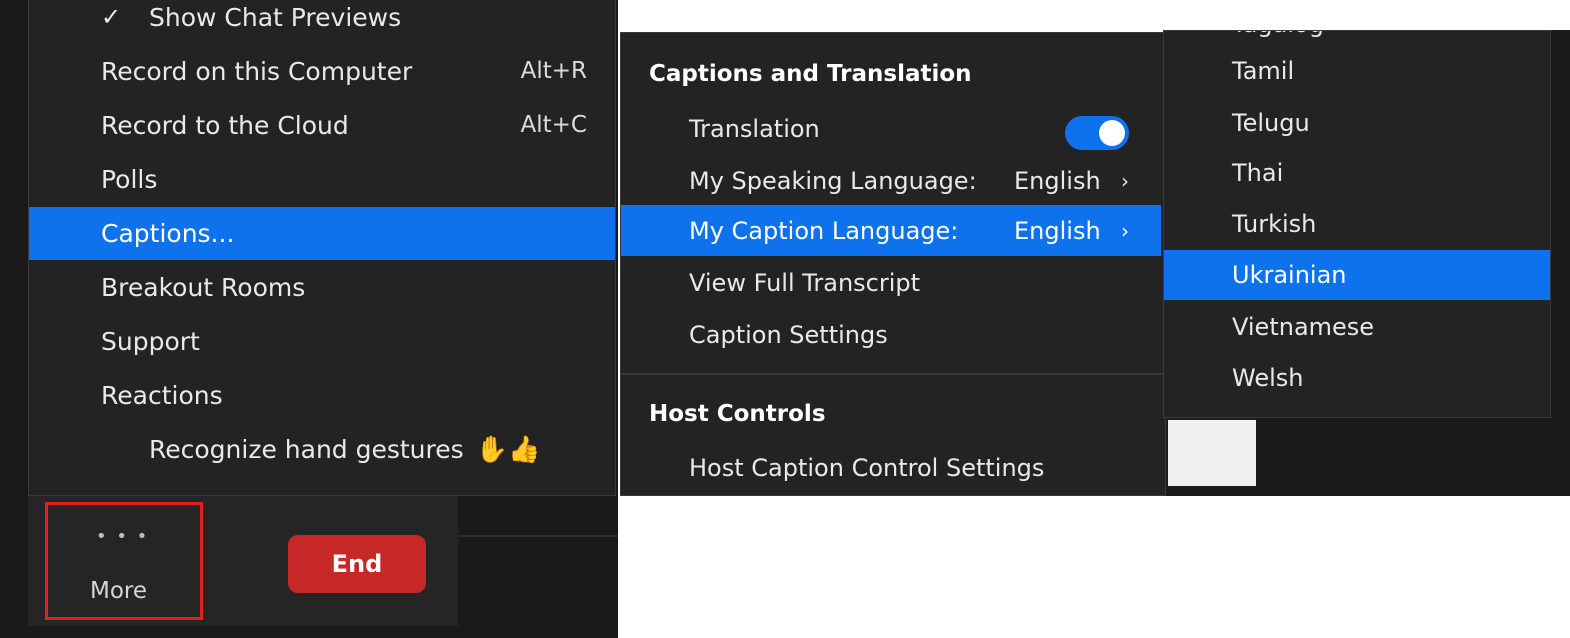  I want to click on menu-item-label: Translation, so click(754, 129).